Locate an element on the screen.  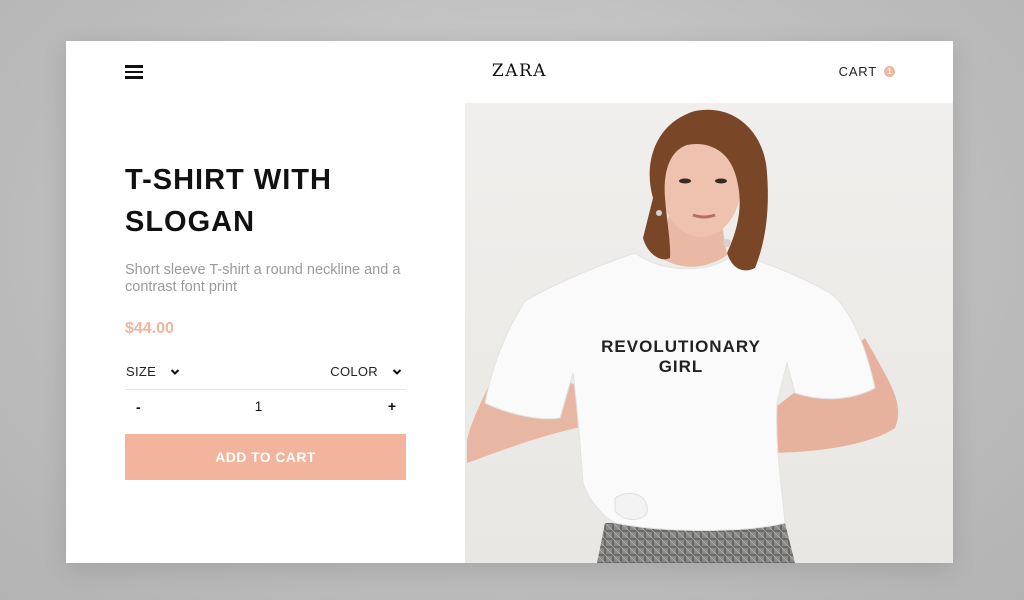
cart-label: CART is located at coordinates (857, 71).